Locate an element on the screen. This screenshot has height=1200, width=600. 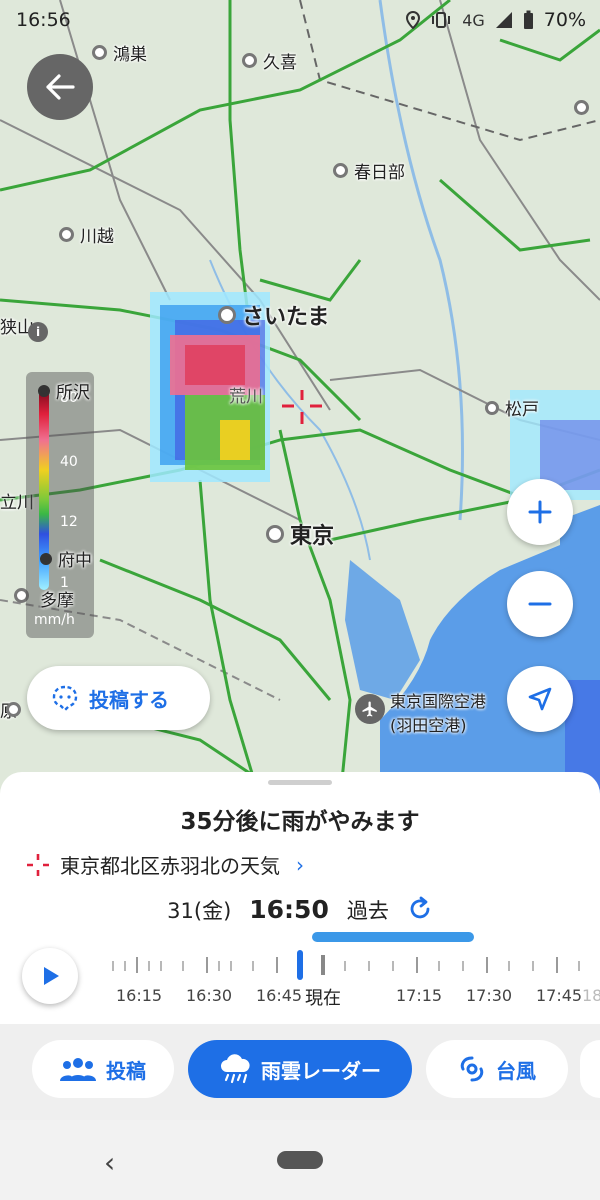
tl-label-1645: 16:45 is located at coordinates (279, 995).